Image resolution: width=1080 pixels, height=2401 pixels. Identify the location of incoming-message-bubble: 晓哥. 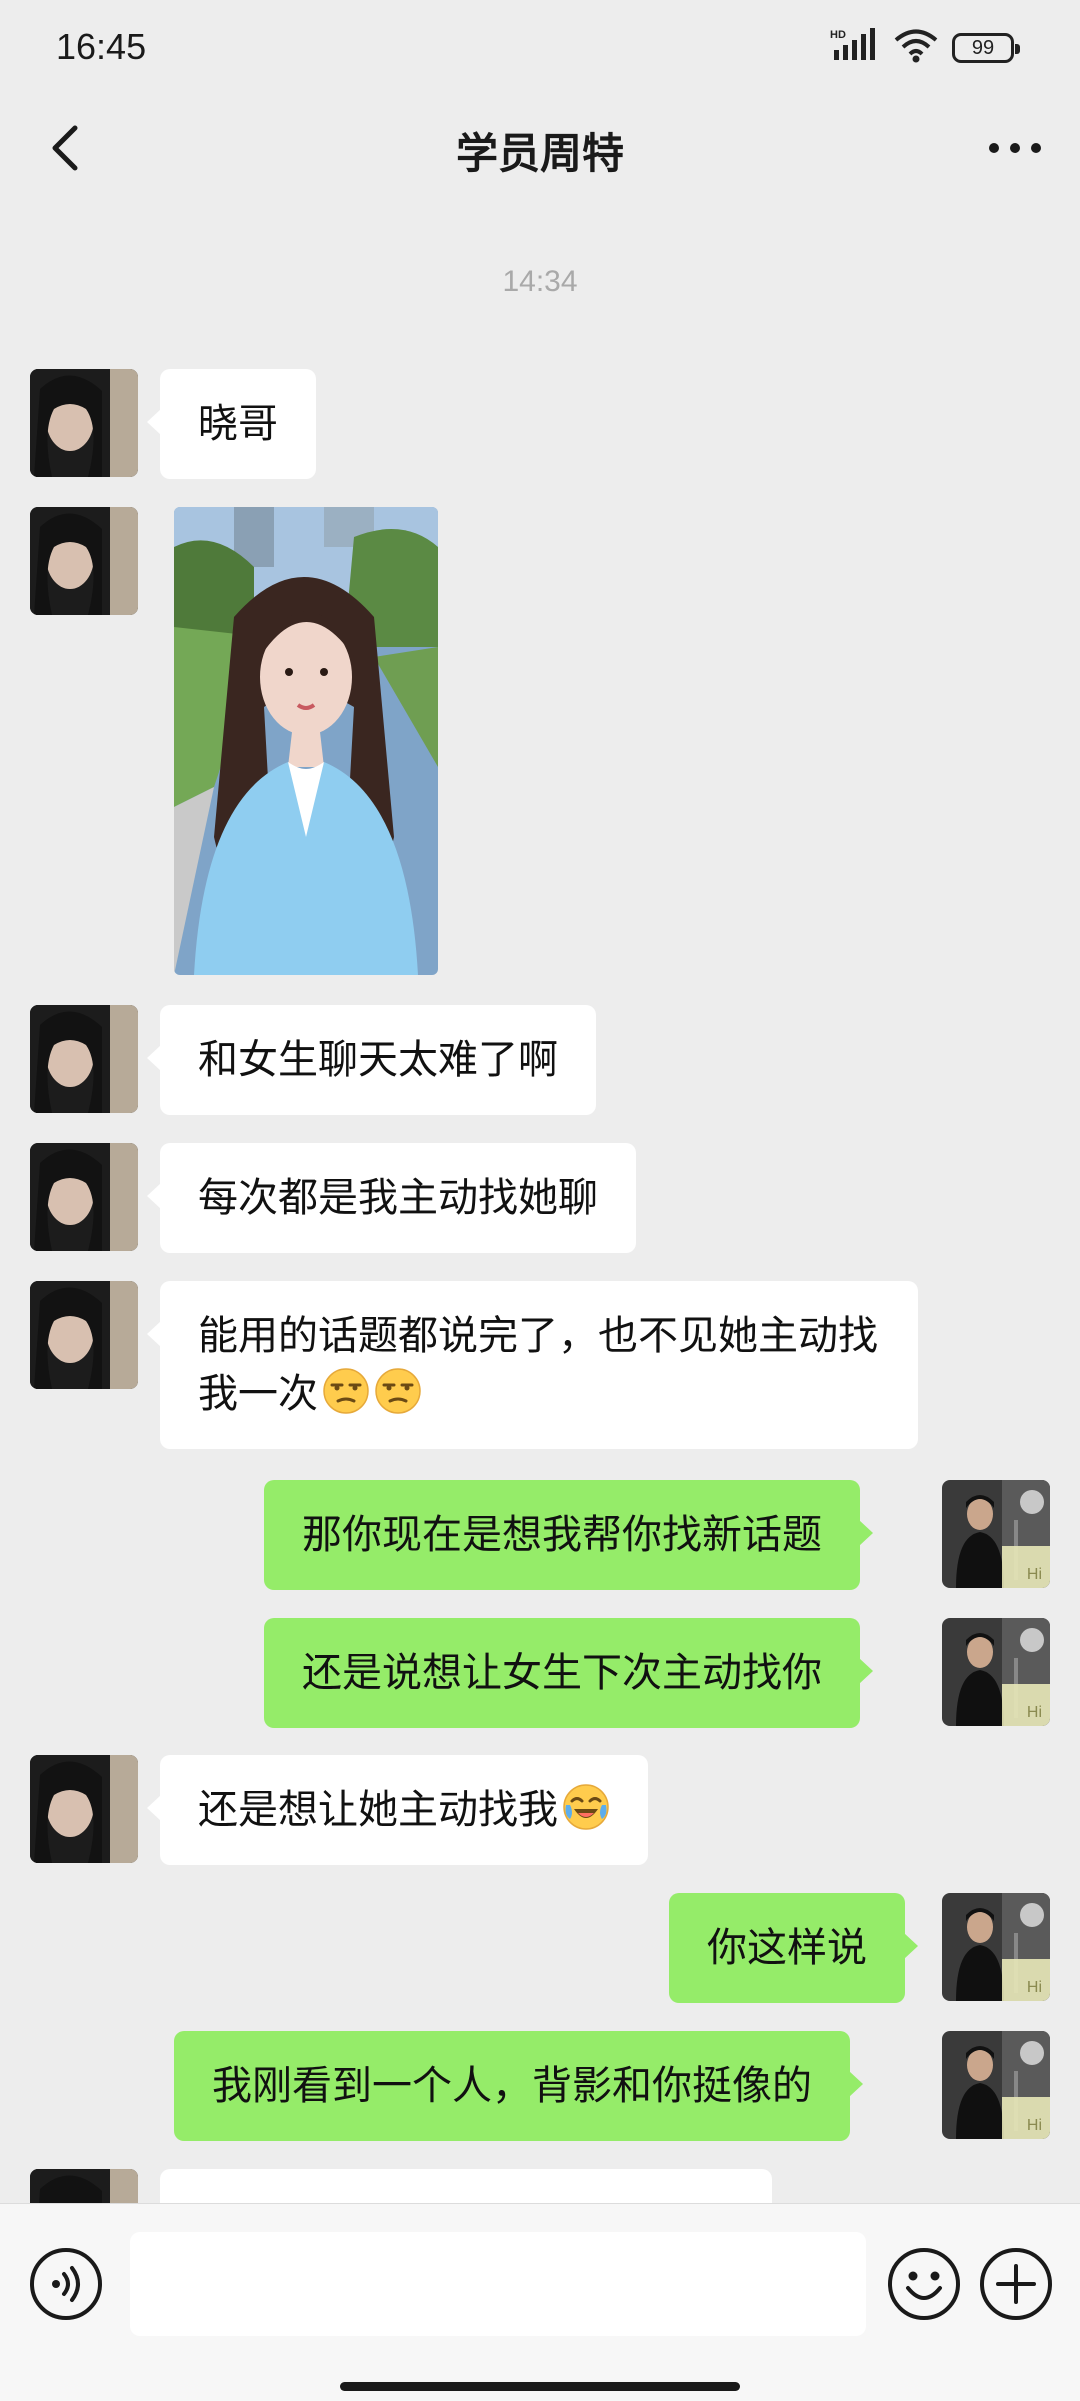
(231, 424).